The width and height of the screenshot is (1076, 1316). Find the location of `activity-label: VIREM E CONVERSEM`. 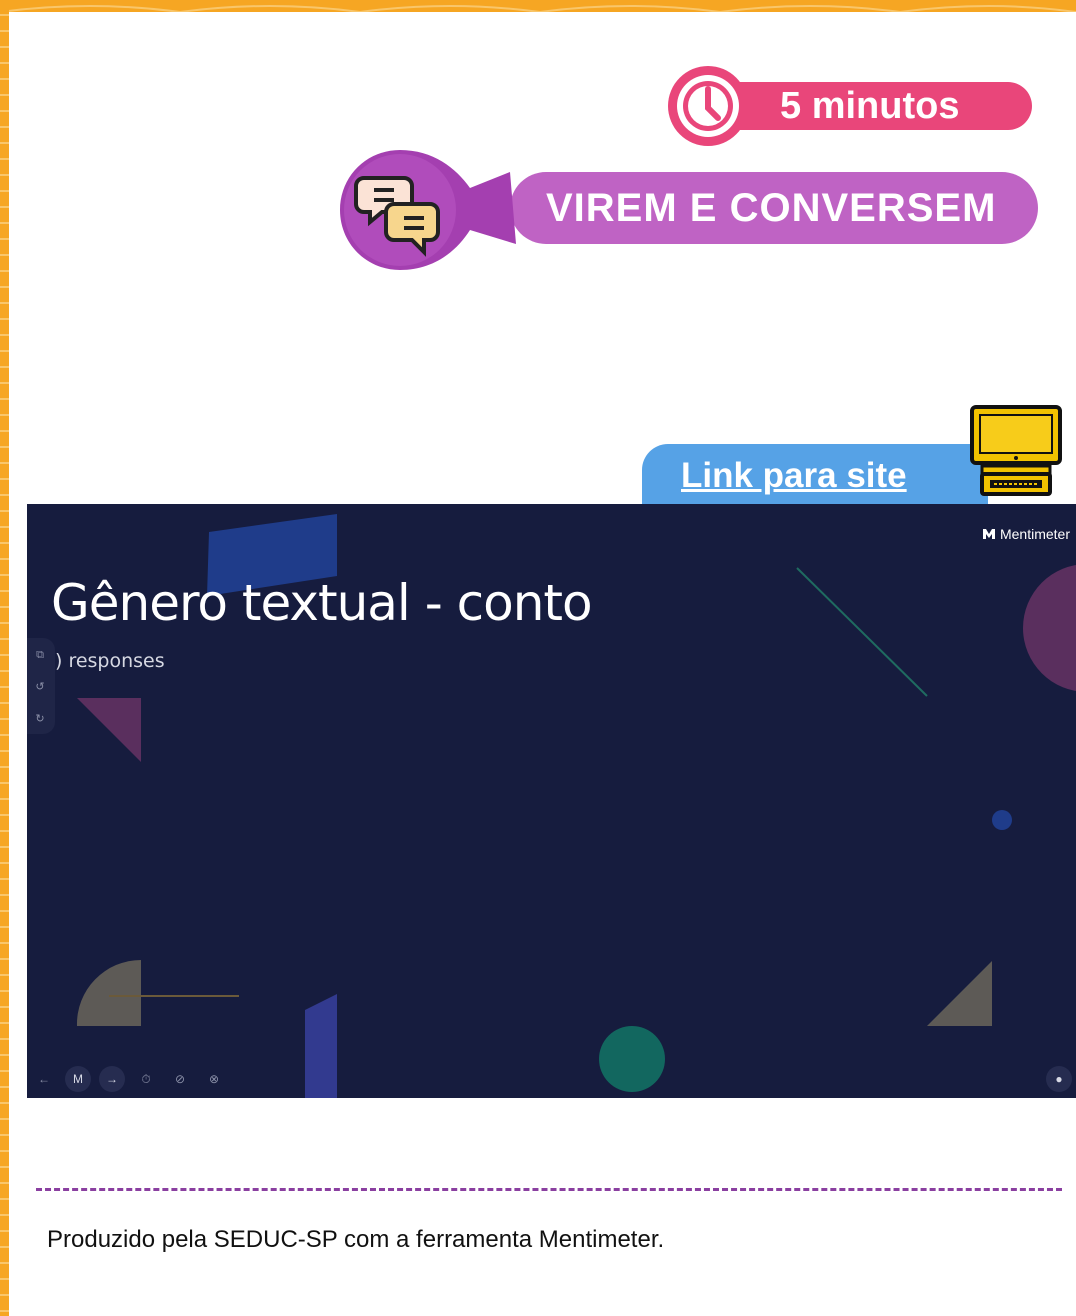

activity-label: VIREM E CONVERSEM is located at coordinates (771, 208).